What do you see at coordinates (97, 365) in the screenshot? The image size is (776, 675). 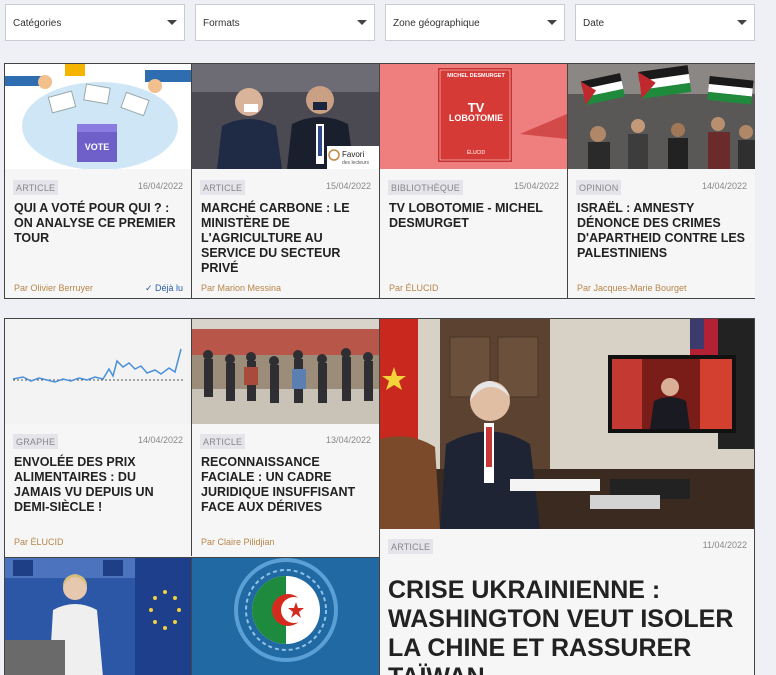 I see `price-graph-illustration` at bounding box center [97, 365].